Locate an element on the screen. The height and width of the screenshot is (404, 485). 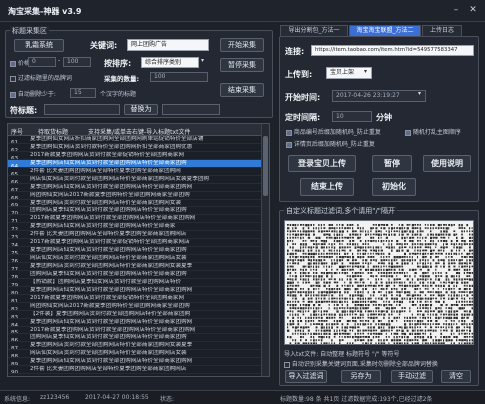
pause-collect-button: 暂停采集 is located at coordinates (242, 65).